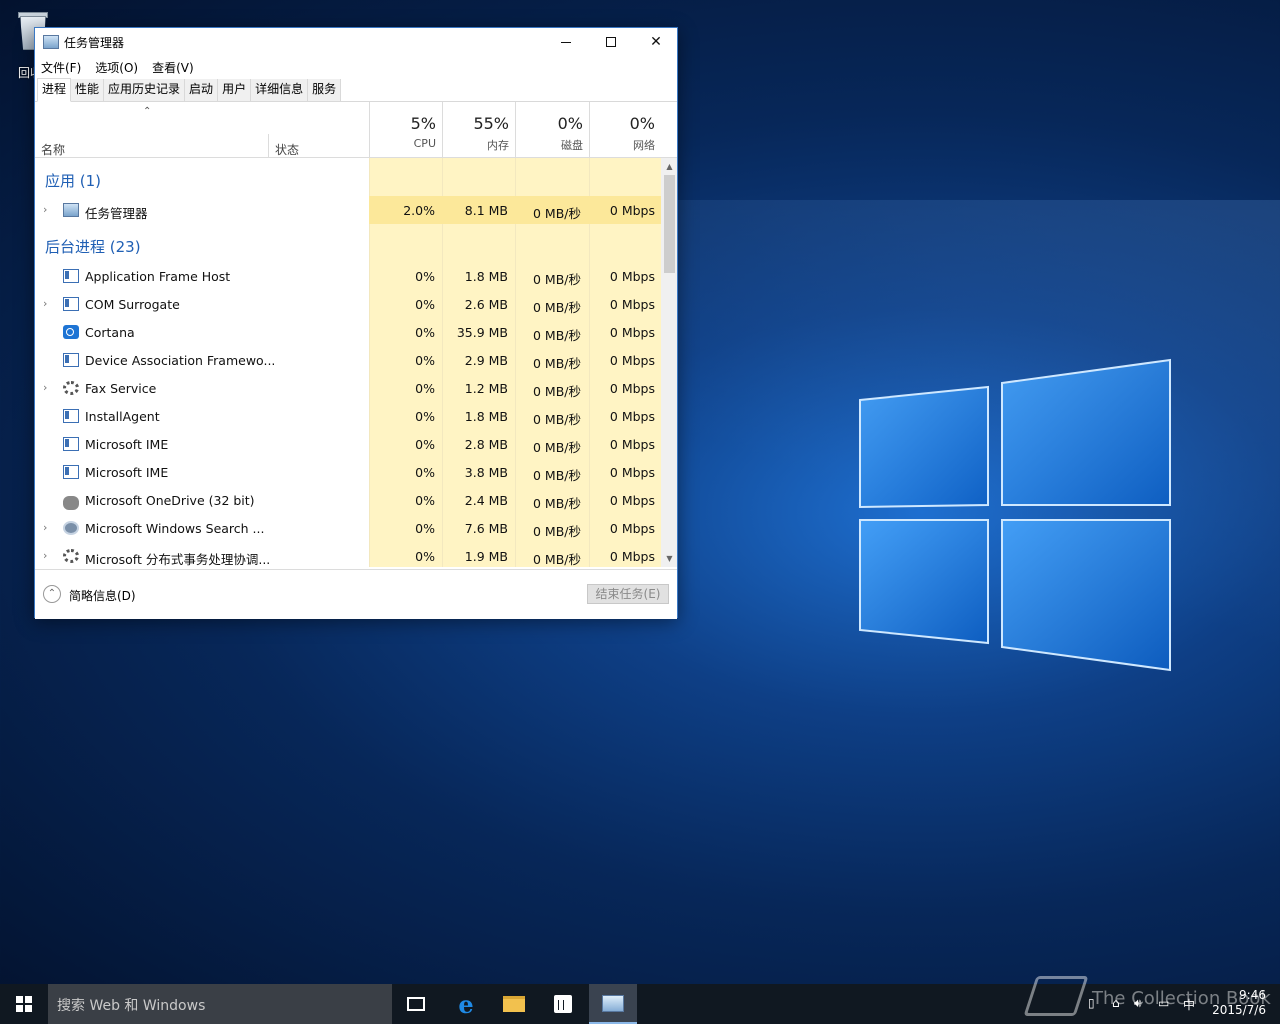 Image resolution: width=1280 pixels, height=1024 pixels. What do you see at coordinates (54, 90) in the screenshot?
I see `tab-processes: 进程` at bounding box center [54, 90].